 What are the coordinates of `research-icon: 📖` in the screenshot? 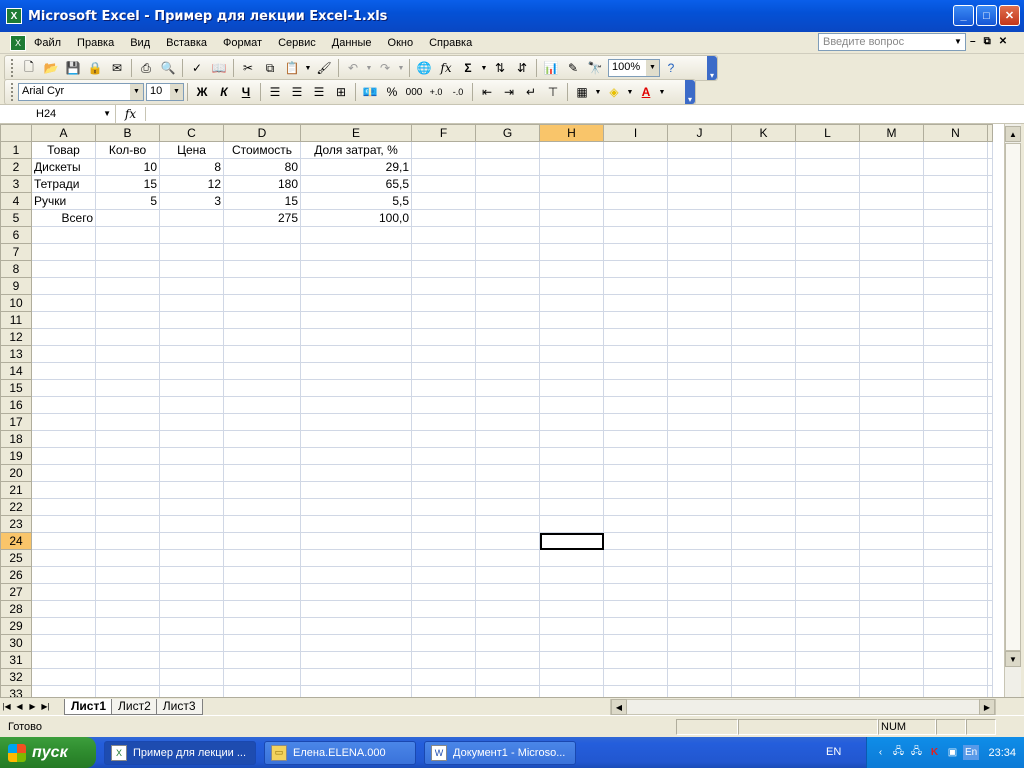 It's located at (219, 68).